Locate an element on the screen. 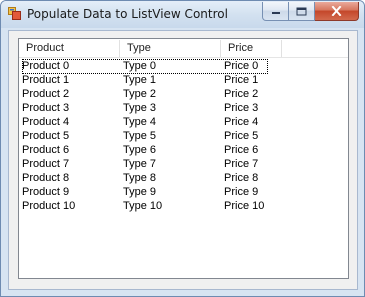  list-item: Product 5 Type 5 Price 5 is located at coordinates (183, 136).